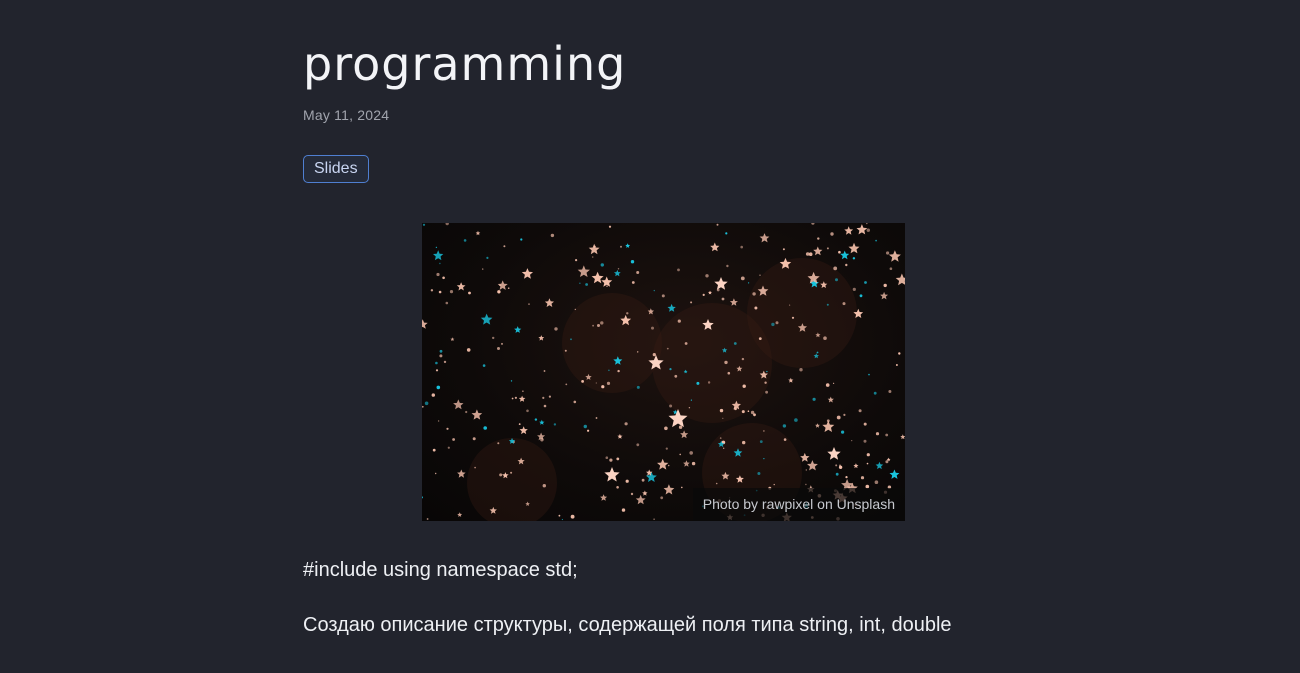 This screenshot has height=673, width=1300. What do you see at coordinates (336, 169) in the screenshot?
I see `tag-slides: Slides` at bounding box center [336, 169].